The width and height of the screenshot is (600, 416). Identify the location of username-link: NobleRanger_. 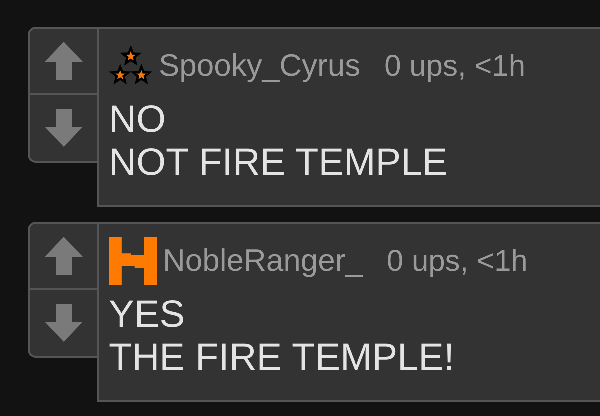
(263, 261).